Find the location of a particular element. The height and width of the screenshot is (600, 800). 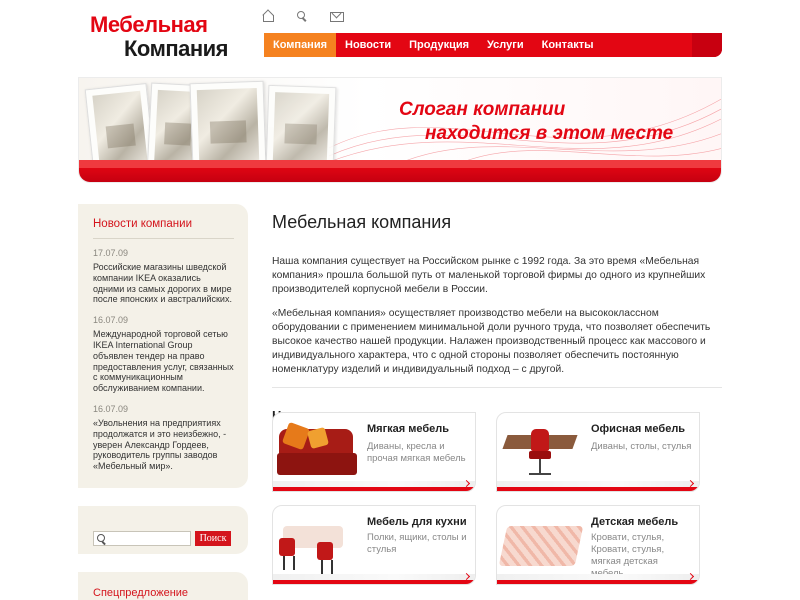

nav-item-label: Услуги is located at coordinates (505, 45).